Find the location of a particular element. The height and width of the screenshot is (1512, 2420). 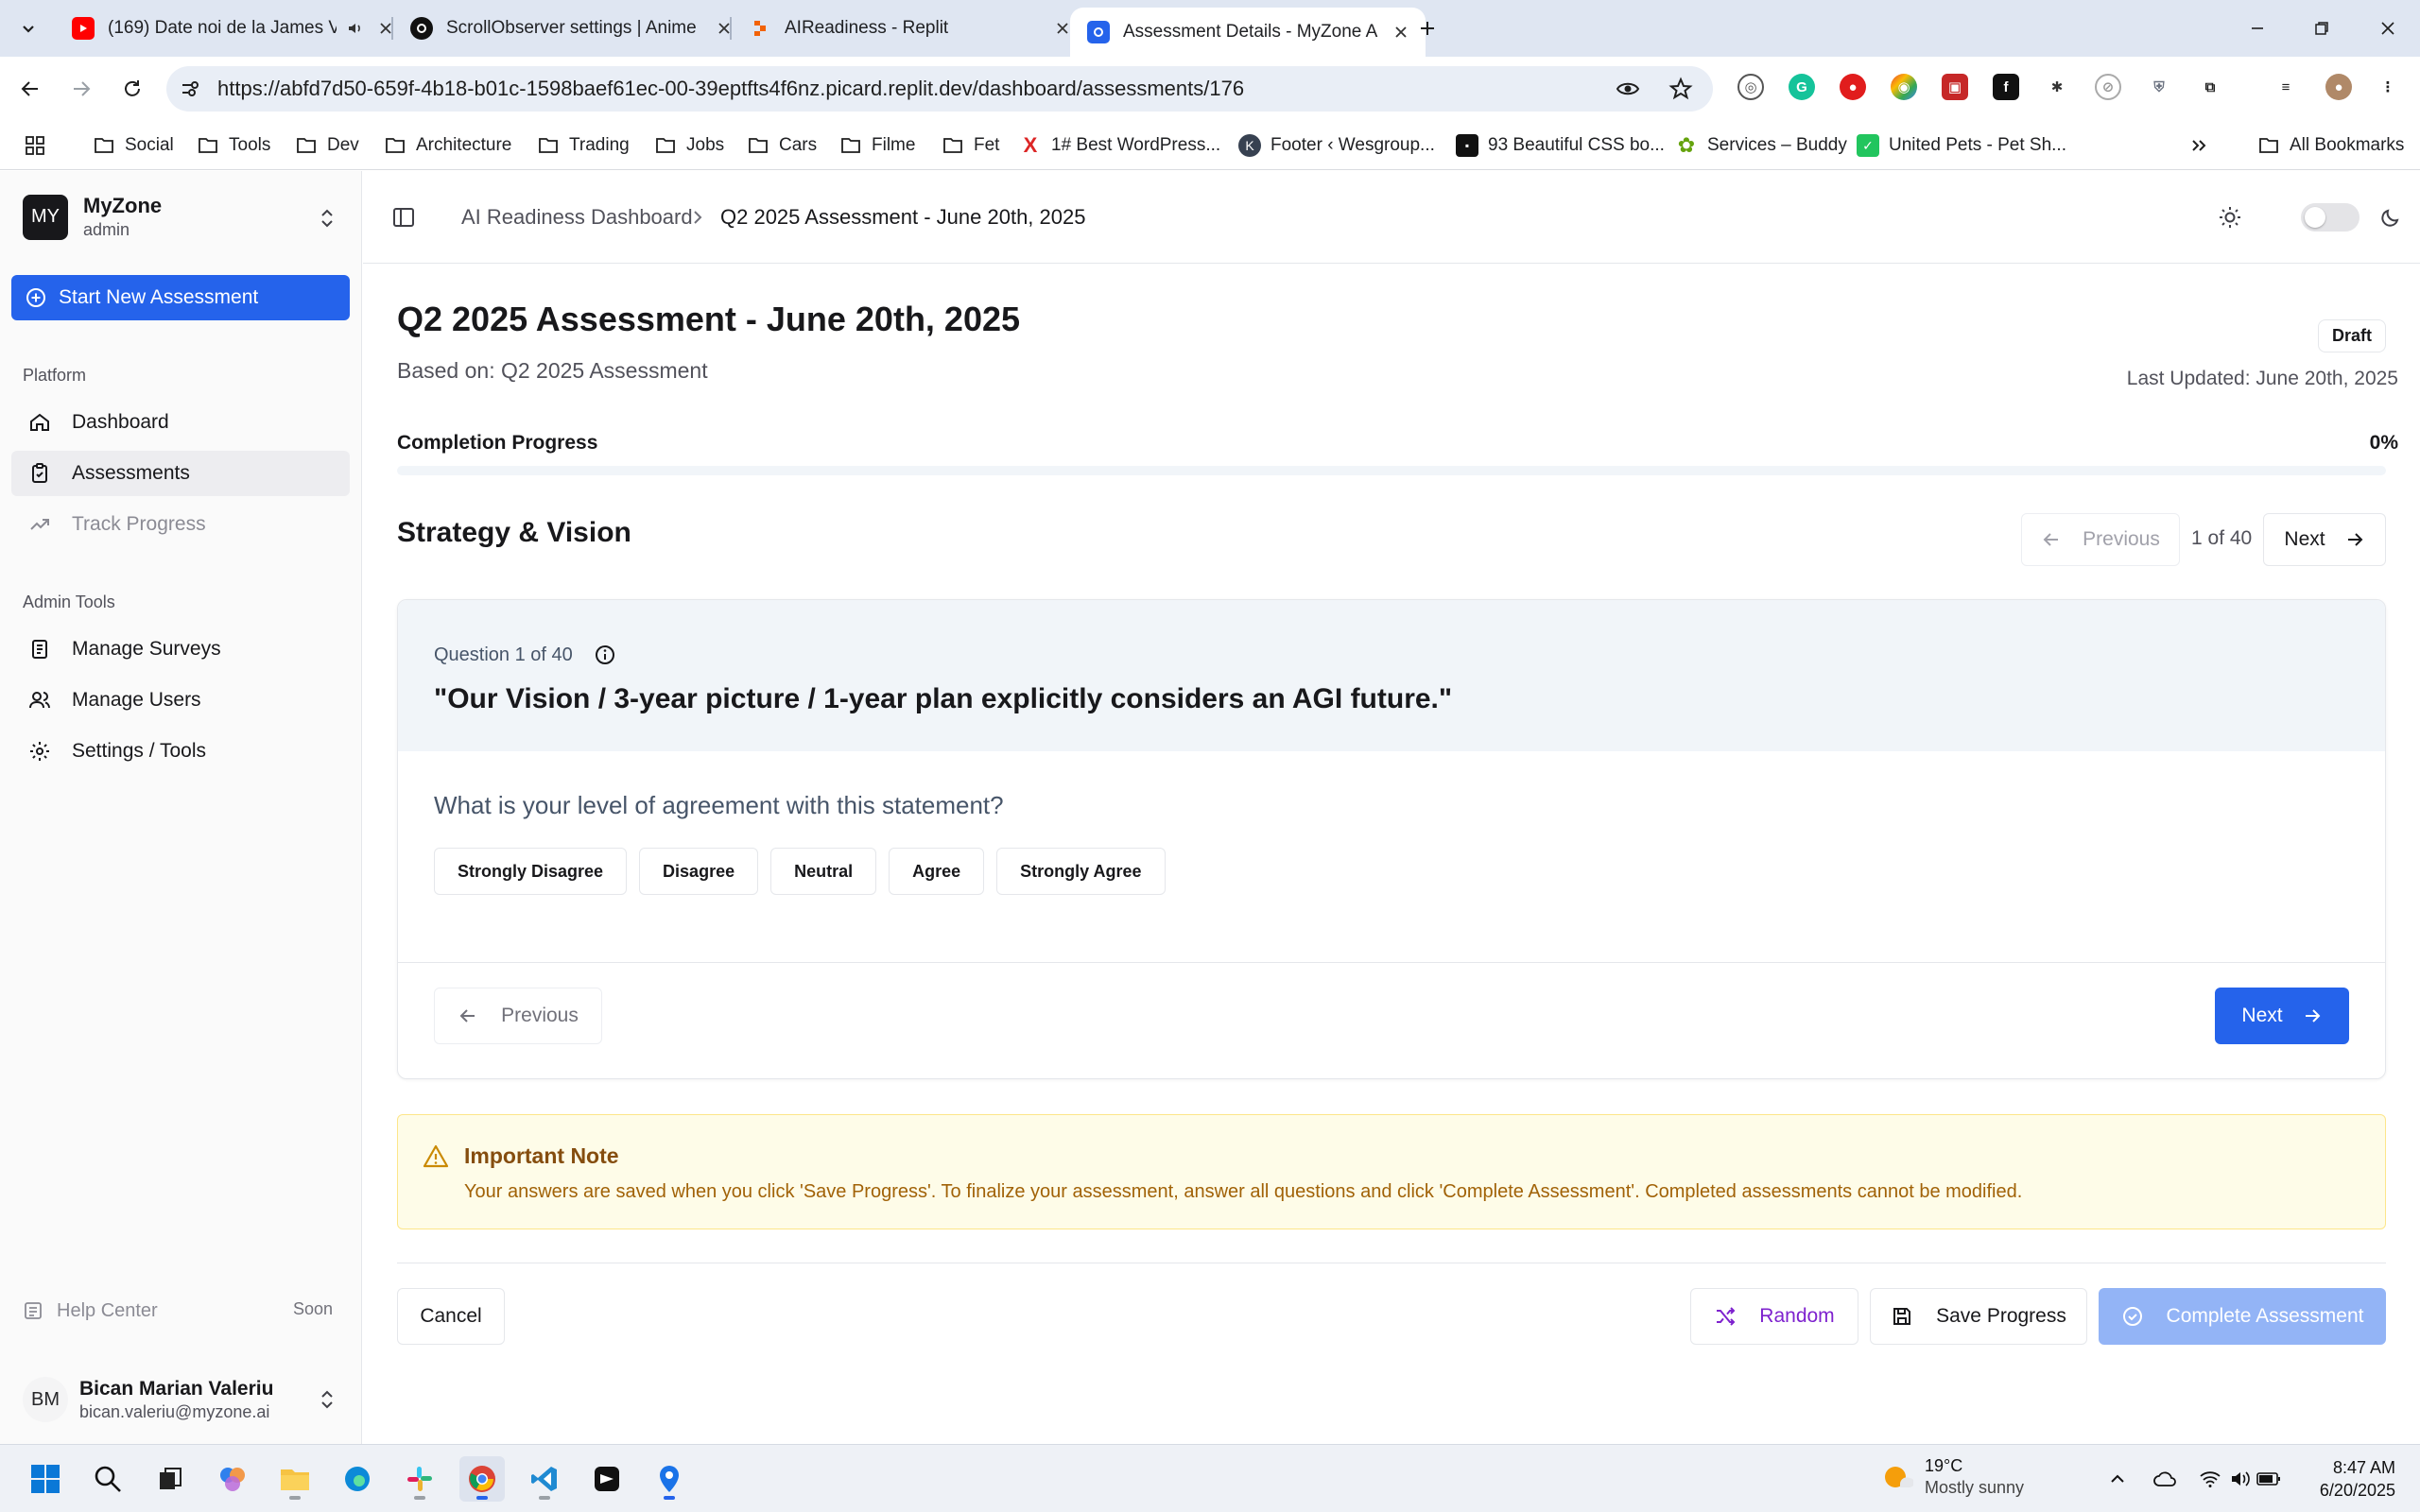

bookmark-cars: Cars is located at coordinates (782, 145).